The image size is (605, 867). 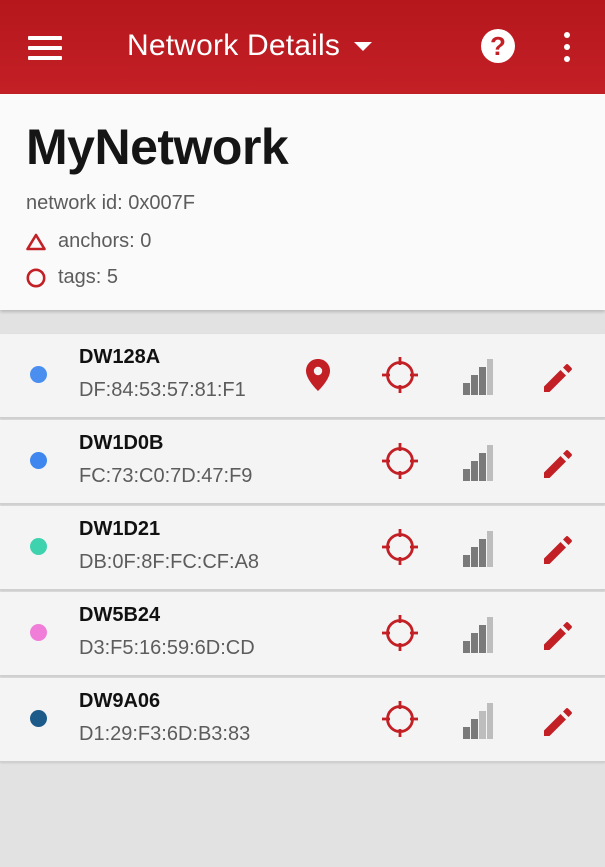 What do you see at coordinates (167, 648) in the screenshot?
I see `device-mac-address: D3:F5:16:59:6D:CD` at bounding box center [167, 648].